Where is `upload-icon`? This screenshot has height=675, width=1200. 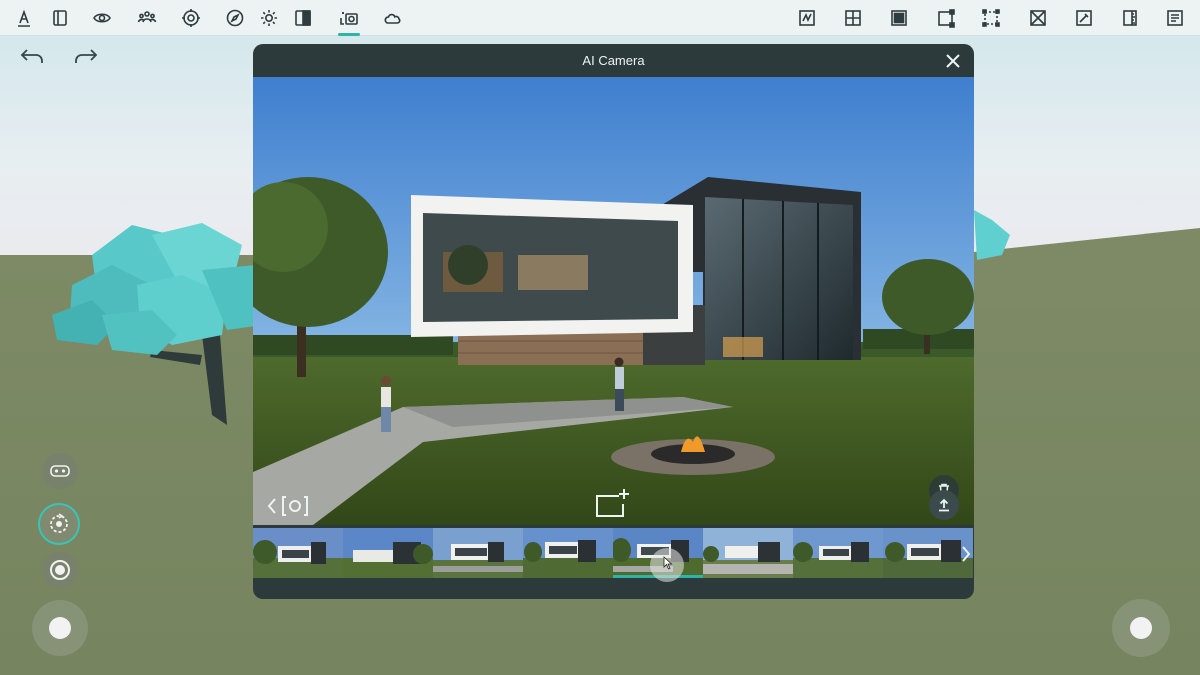
upload-icon is located at coordinates (944, 505).